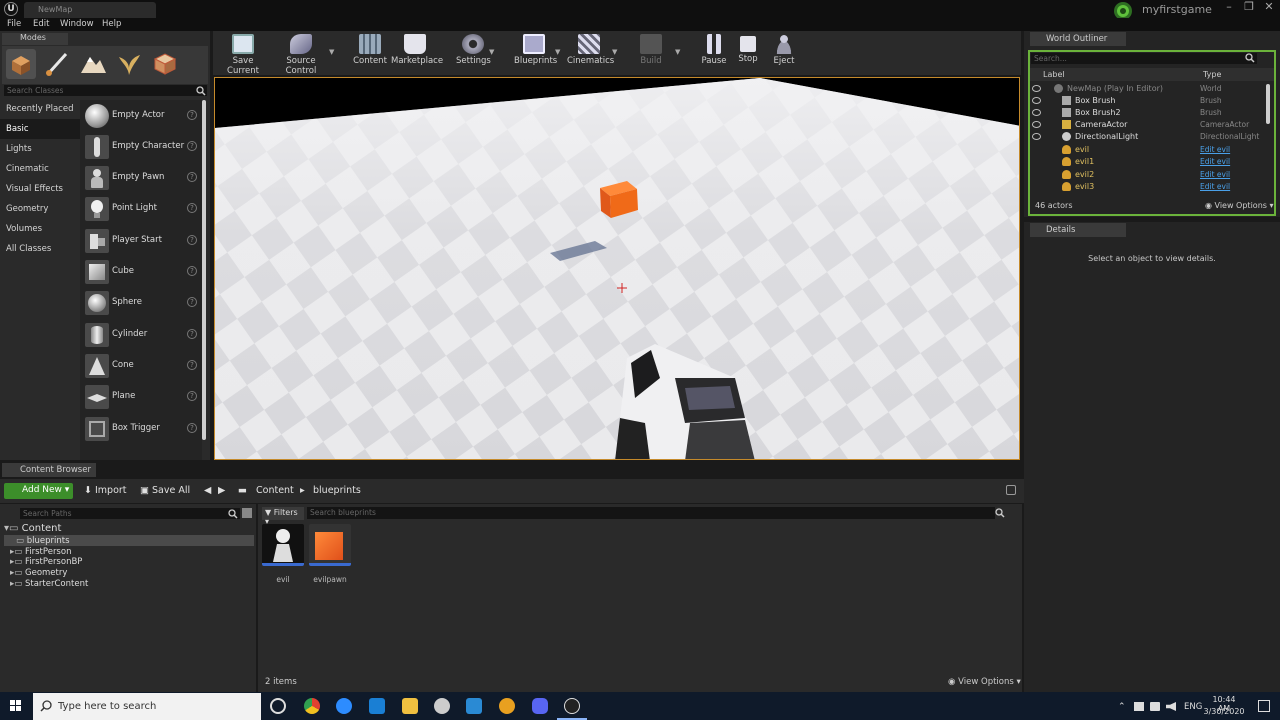  What do you see at coordinates (1264, 706) in the screenshot?
I see `notifications-icon` at bounding box center [1264, 706].